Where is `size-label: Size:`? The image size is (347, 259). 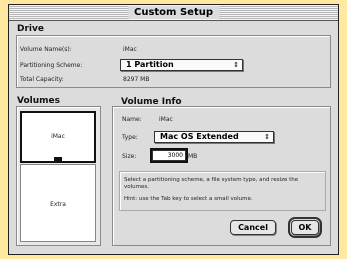 size-label: Size: is located at coordinates (129, 156).